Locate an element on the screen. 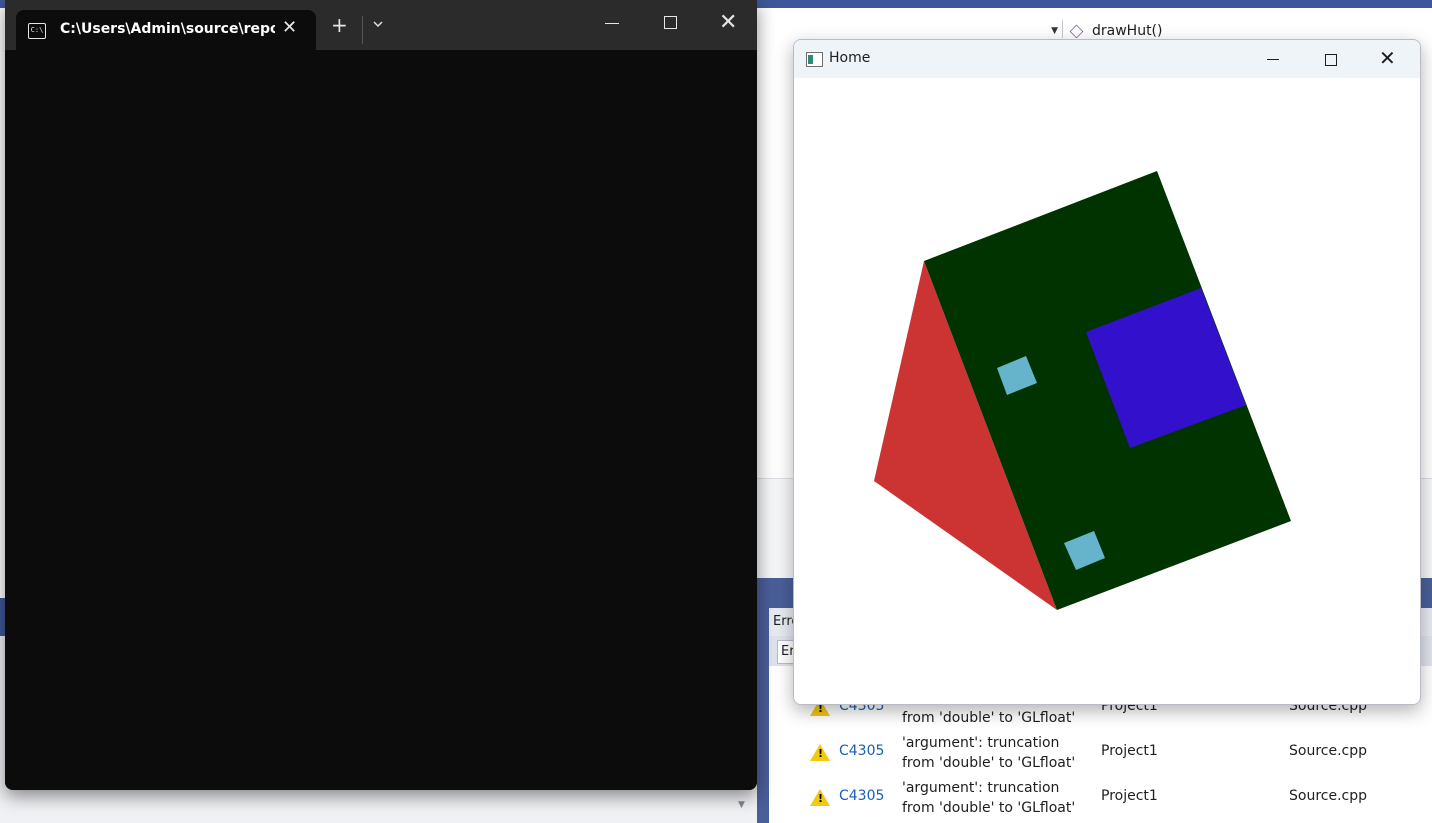  home-window-titlebar: Home ✕ is located at coordinates (1107, 59).